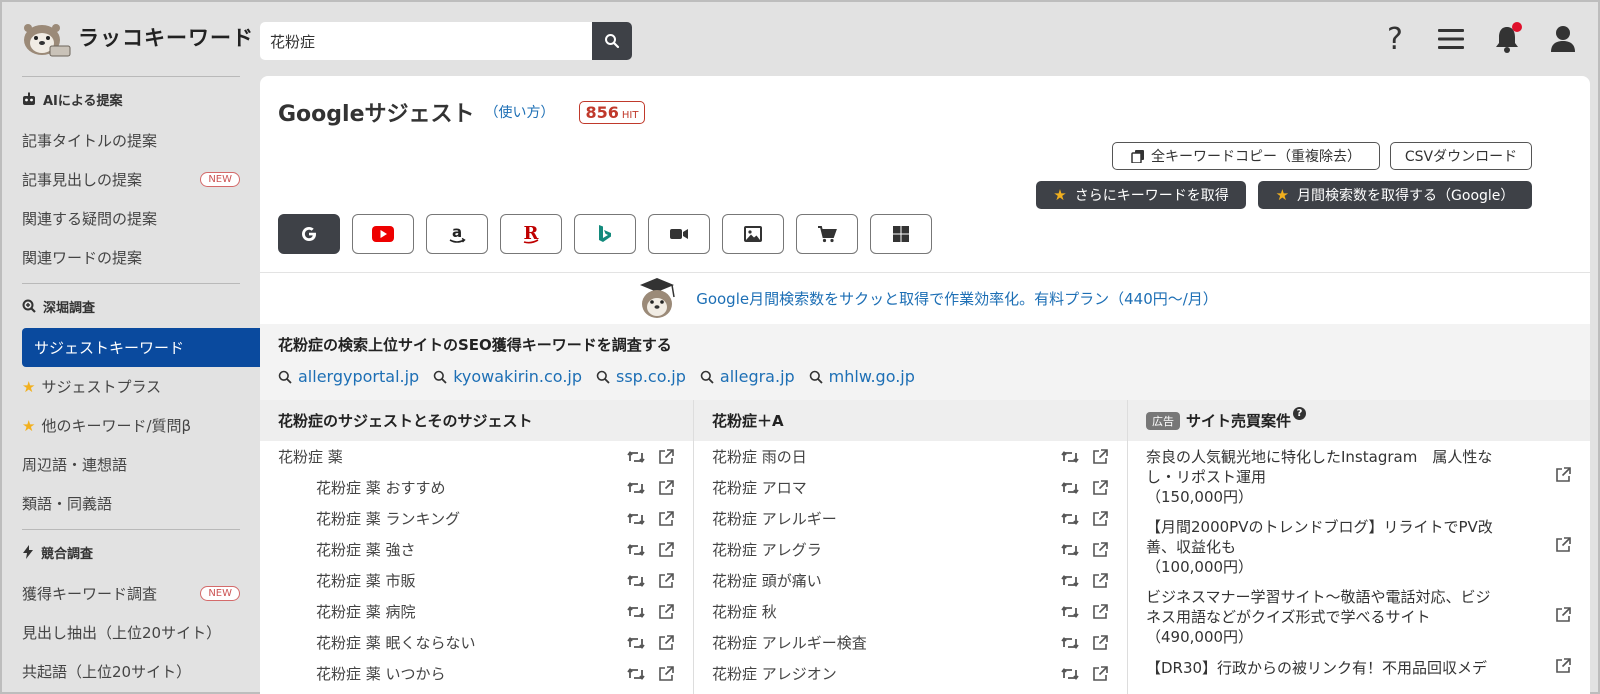 This screenshot has width=1600, height=694. Describe the element at coordinates (774, 518) in the screenshot. I see `keyword-text: 花粉症 アレルギー` at that location.